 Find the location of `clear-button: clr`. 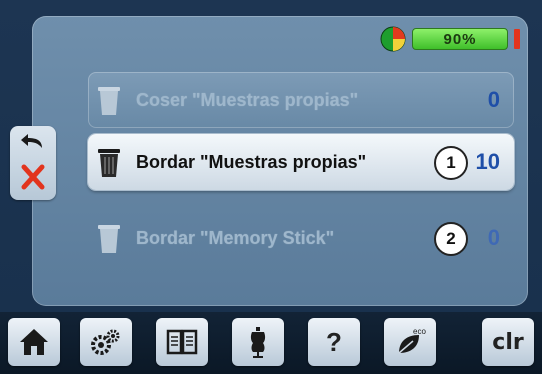

clear-button: clr is located at coordinates (508, 342).